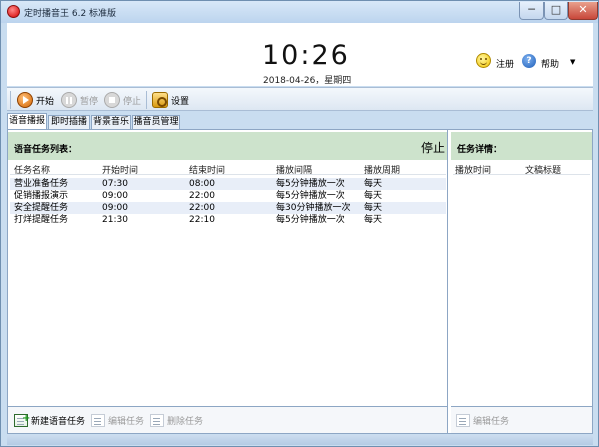 The height and width of the screenshot is (447, 599). What do you see at coordinates (307, 81) in the screenshot?
I see `clock-date: 2018-04-26，星期四` at bounding box center [307, 81].